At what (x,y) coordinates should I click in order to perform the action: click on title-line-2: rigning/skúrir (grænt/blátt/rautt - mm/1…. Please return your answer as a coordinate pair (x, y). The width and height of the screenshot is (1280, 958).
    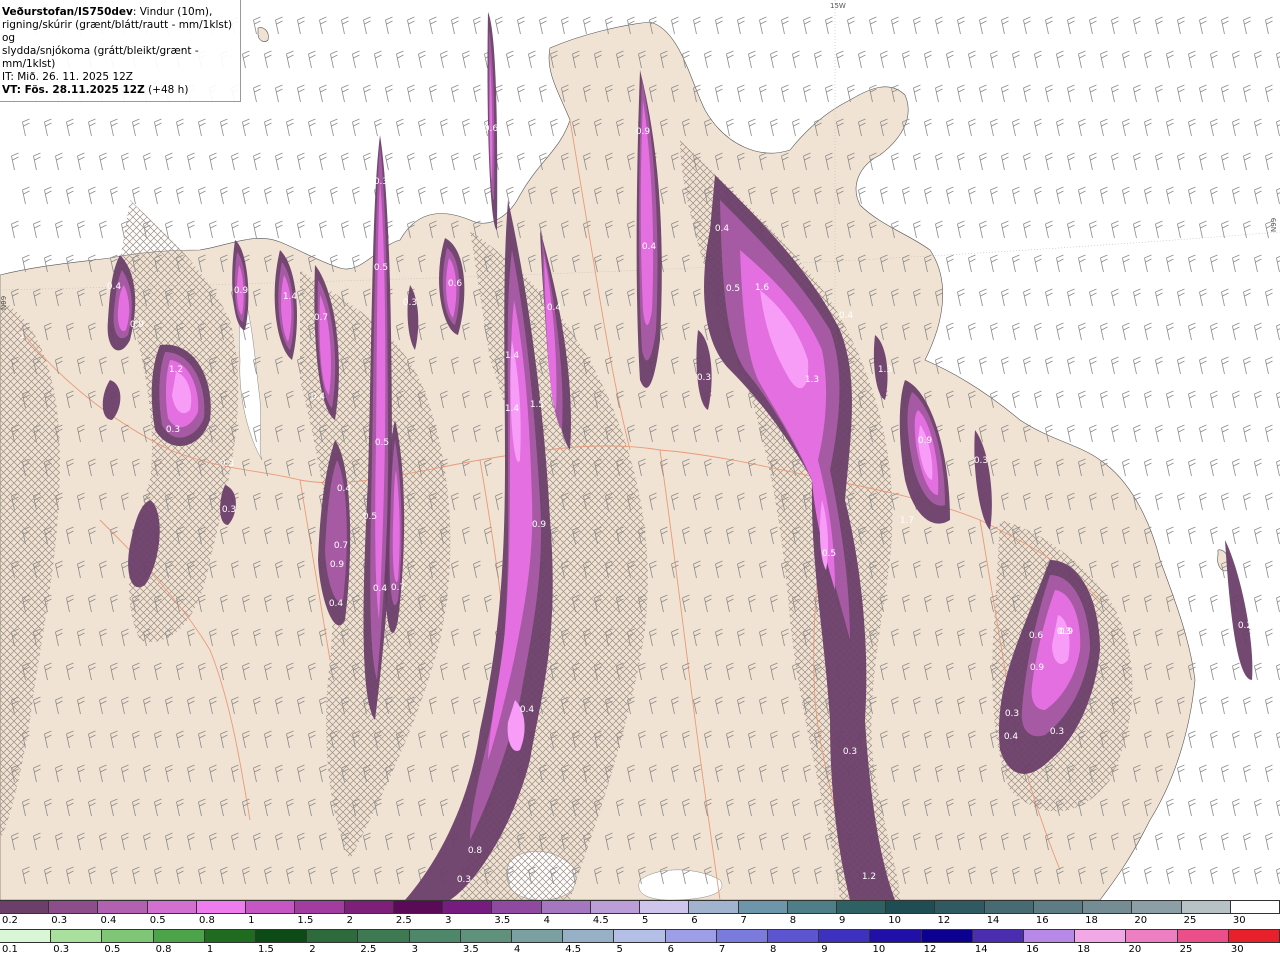
    Looking at the image, I should click on (117, 31).